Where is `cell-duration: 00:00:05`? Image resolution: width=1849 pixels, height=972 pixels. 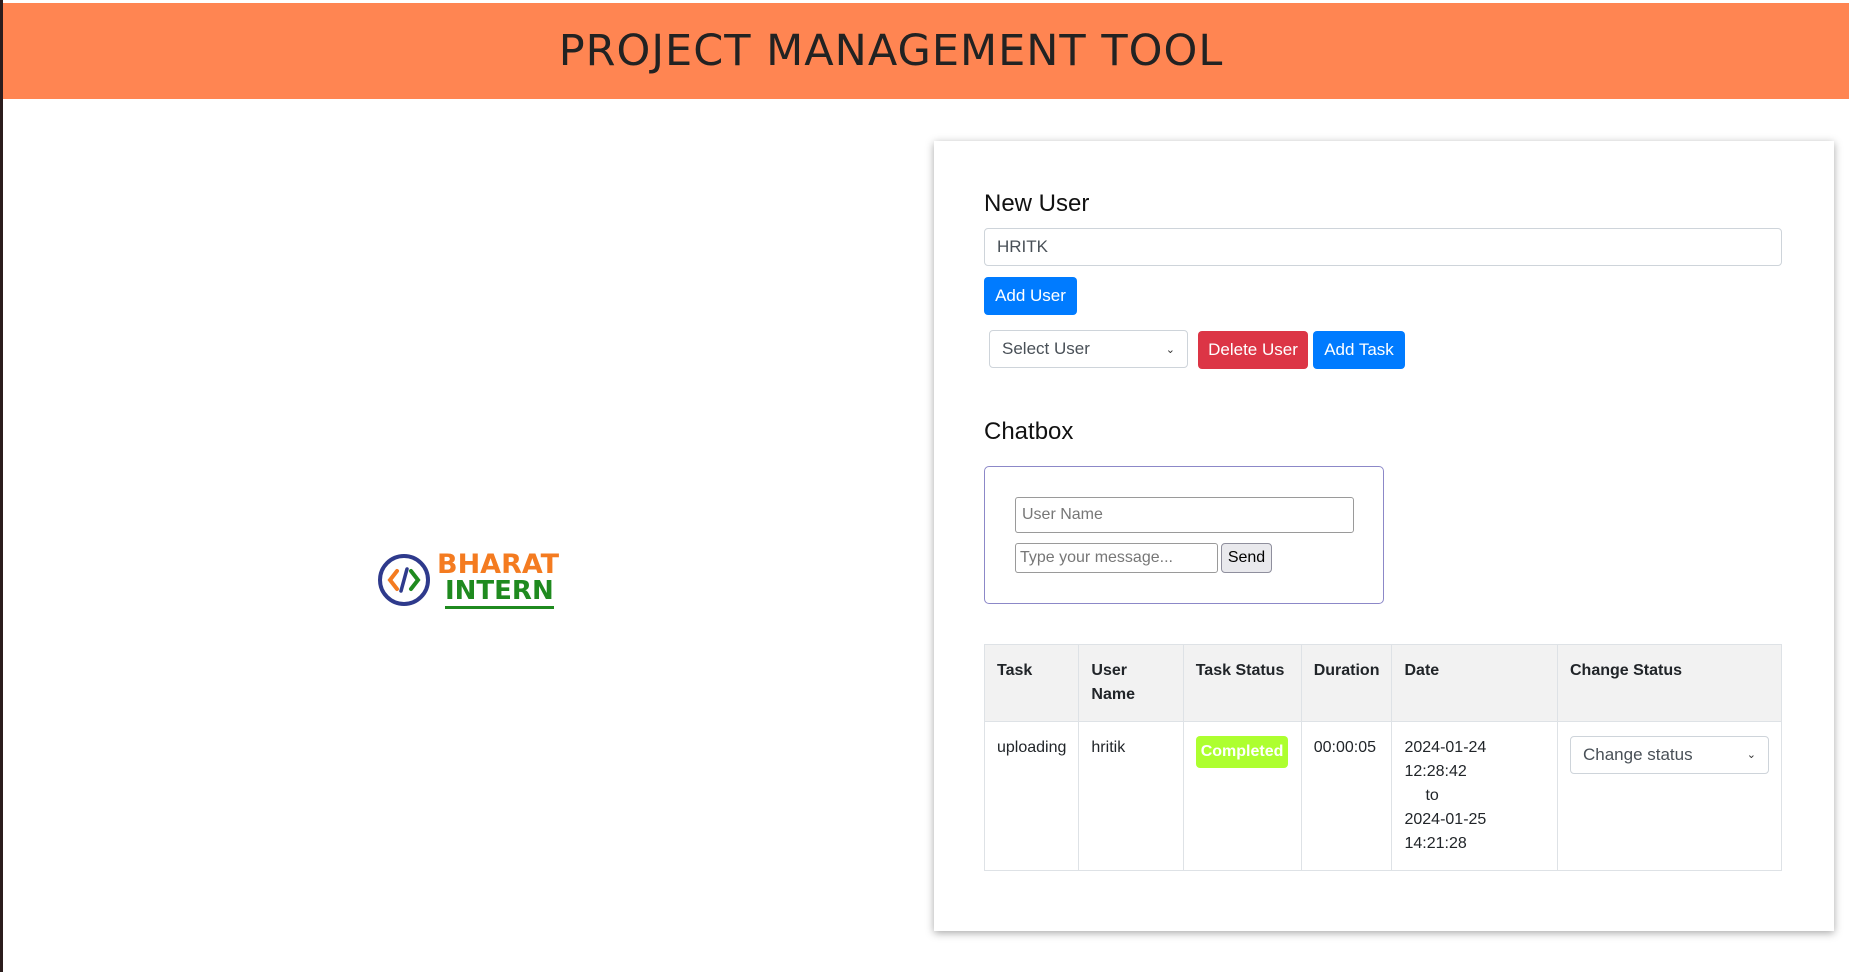 cell-duration: 00:00:05 is located at coordinates (1346, 796).